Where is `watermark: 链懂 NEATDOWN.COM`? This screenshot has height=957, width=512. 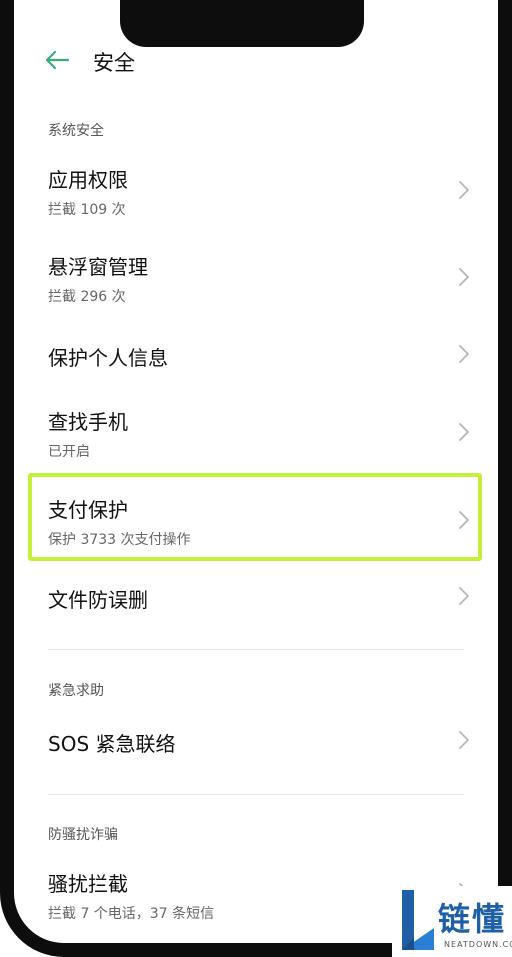
watermark: 链懂 NEATDOWN.COM is located at coordinates (452, 921).